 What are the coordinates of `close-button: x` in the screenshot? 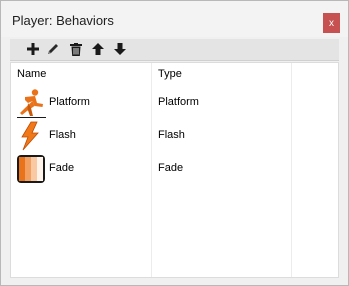 It's located at (331, 23).